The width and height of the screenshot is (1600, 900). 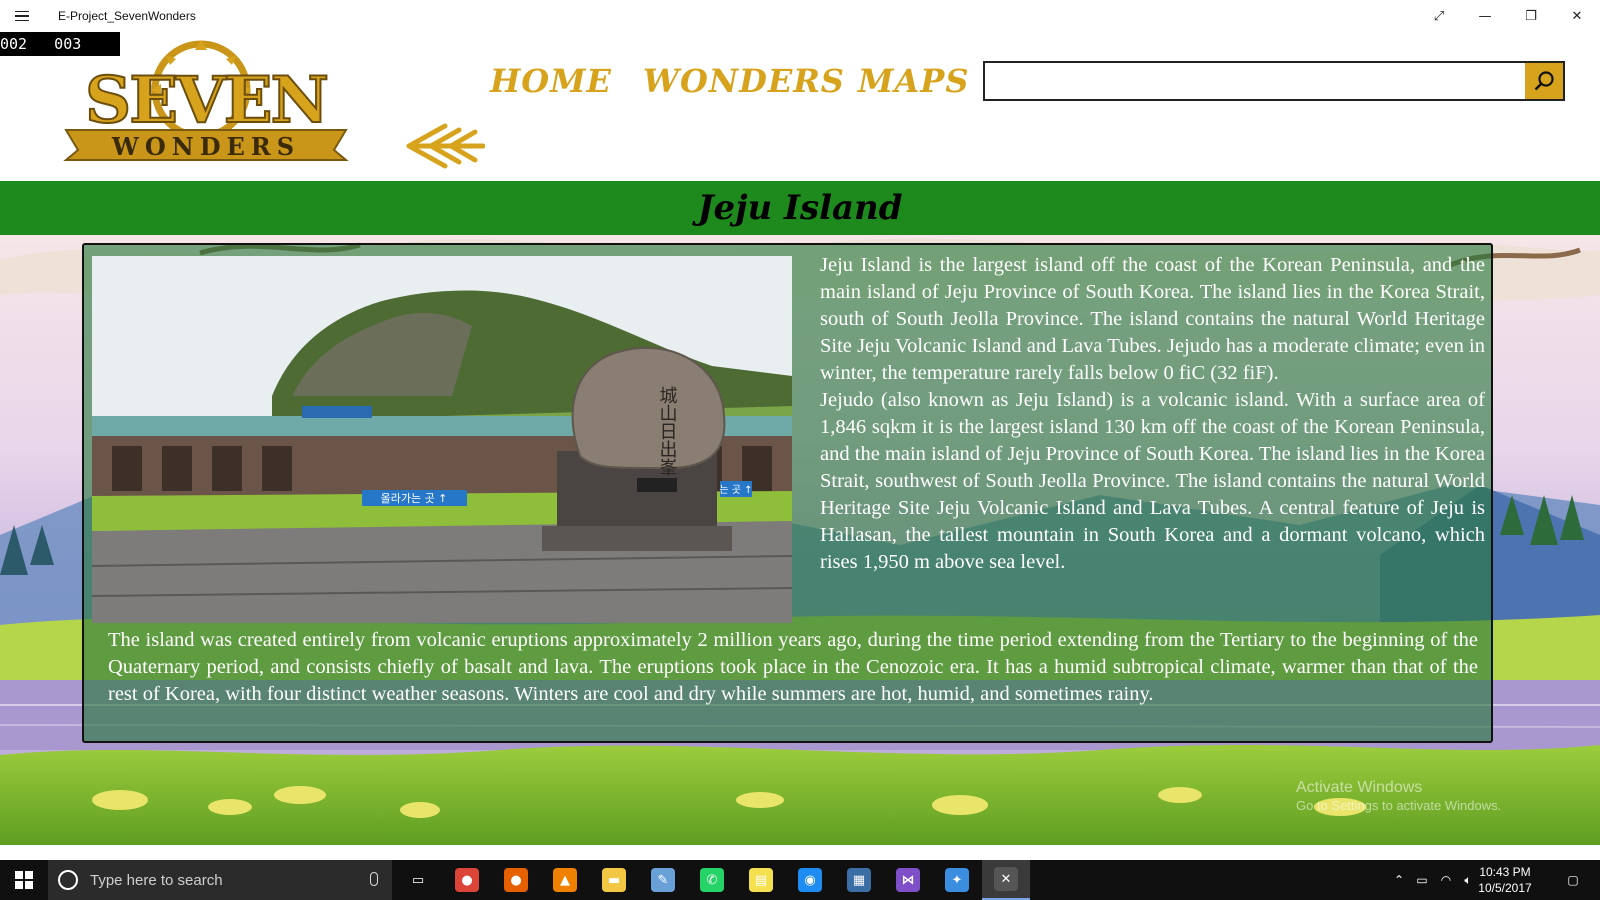 I want to click on window-controls: ⤢ — ❐ ✕, so click(x=1508, y=16).